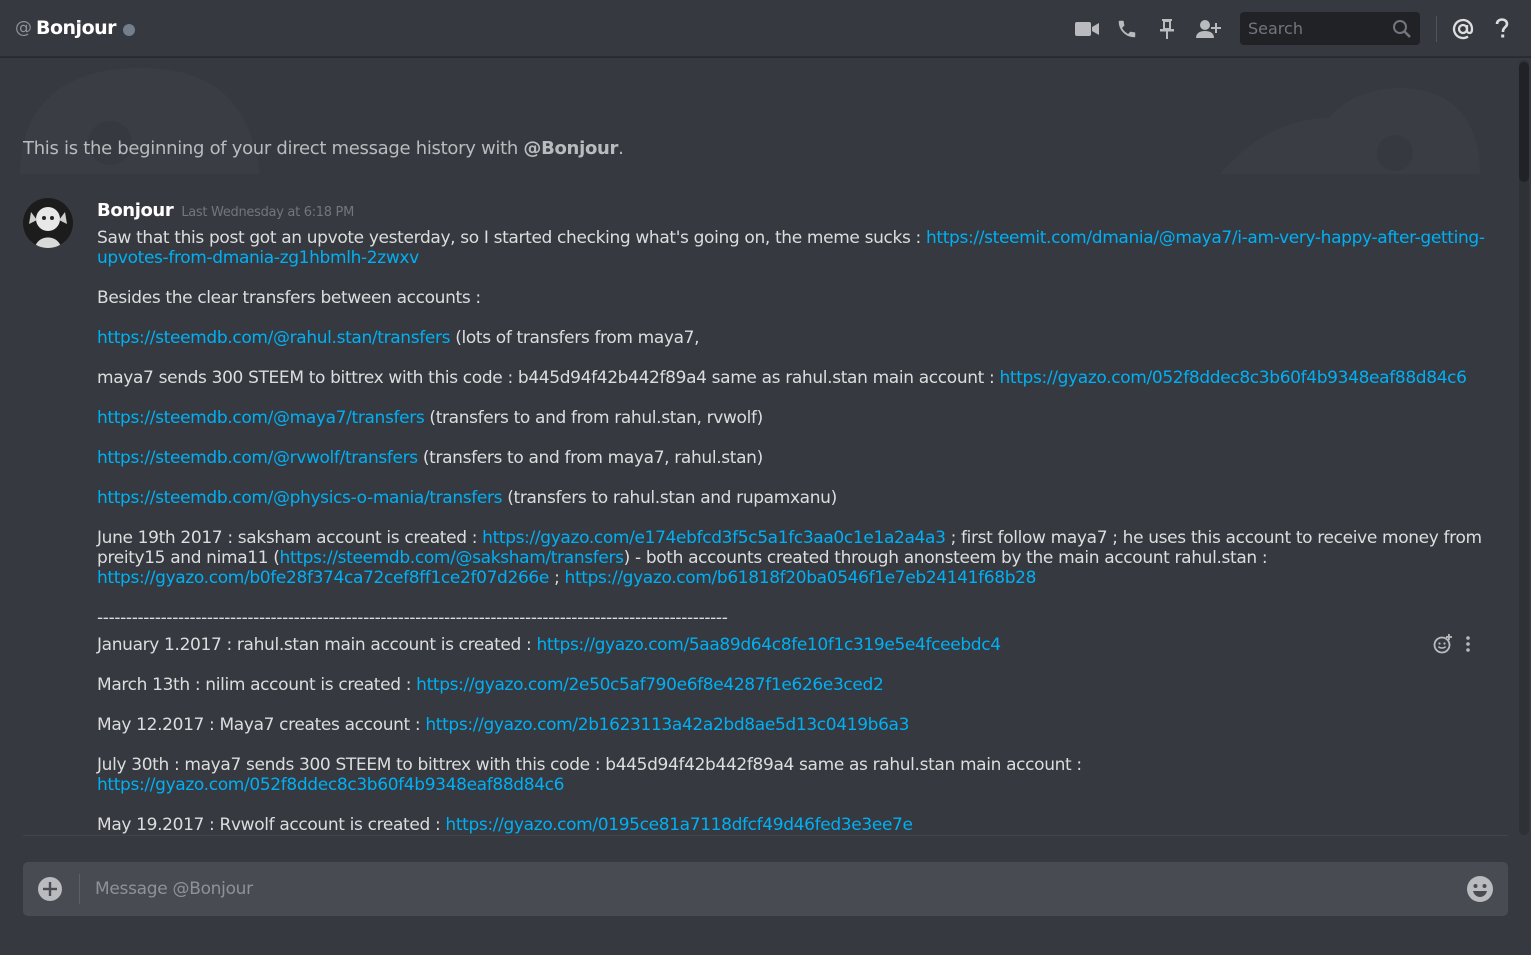 This screenshot has height=955, width=1531. Describe the element at coordinates (129, 30) in the screenshot. I see `status-indicator` at that location.